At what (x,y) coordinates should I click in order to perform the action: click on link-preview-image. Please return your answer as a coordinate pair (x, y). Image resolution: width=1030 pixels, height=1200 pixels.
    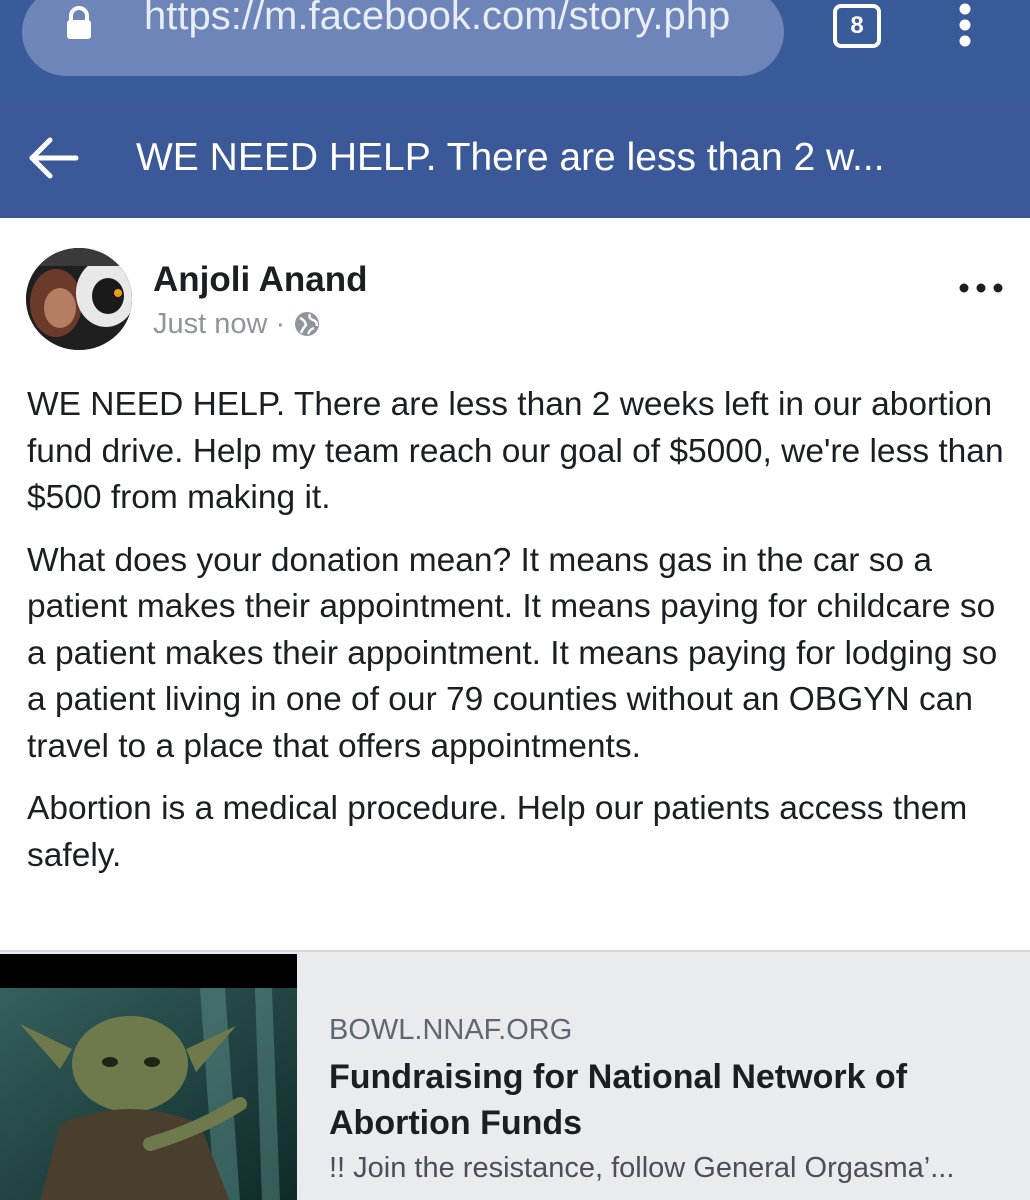
    Looking at the image, I should click on (148, 1077).